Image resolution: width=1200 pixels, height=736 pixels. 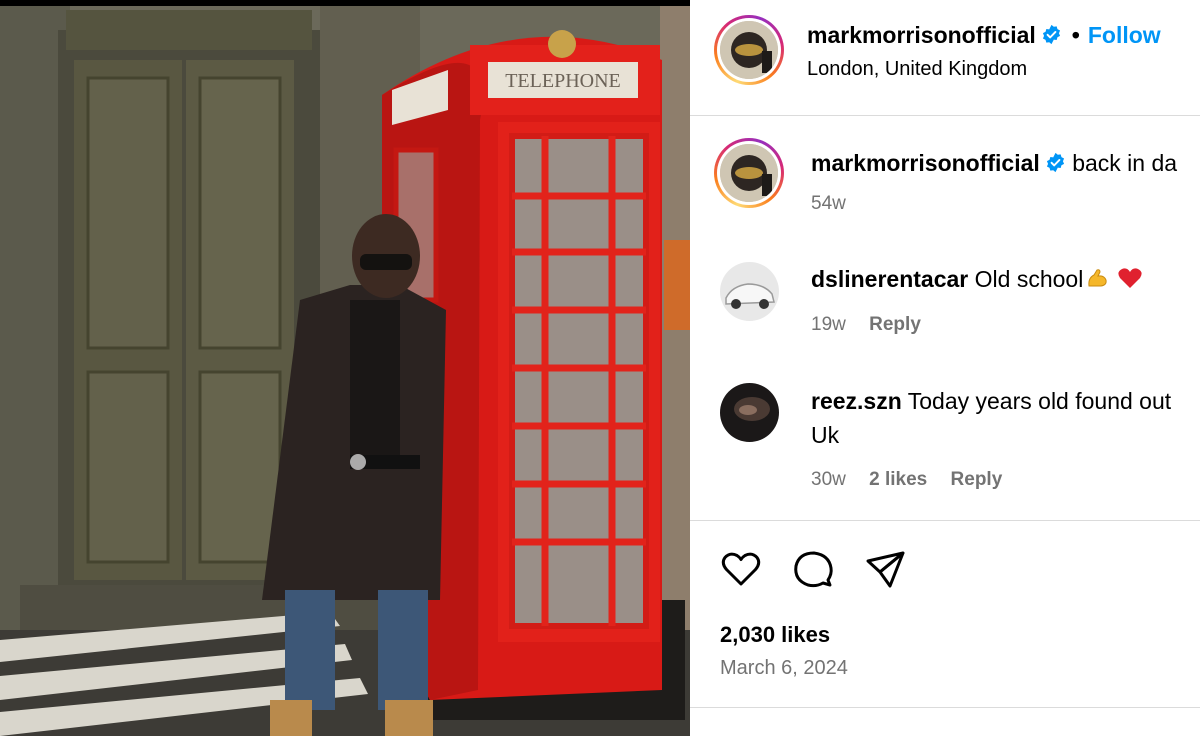 I want to click on comment-time: 19w, so click(x=828, y=324).